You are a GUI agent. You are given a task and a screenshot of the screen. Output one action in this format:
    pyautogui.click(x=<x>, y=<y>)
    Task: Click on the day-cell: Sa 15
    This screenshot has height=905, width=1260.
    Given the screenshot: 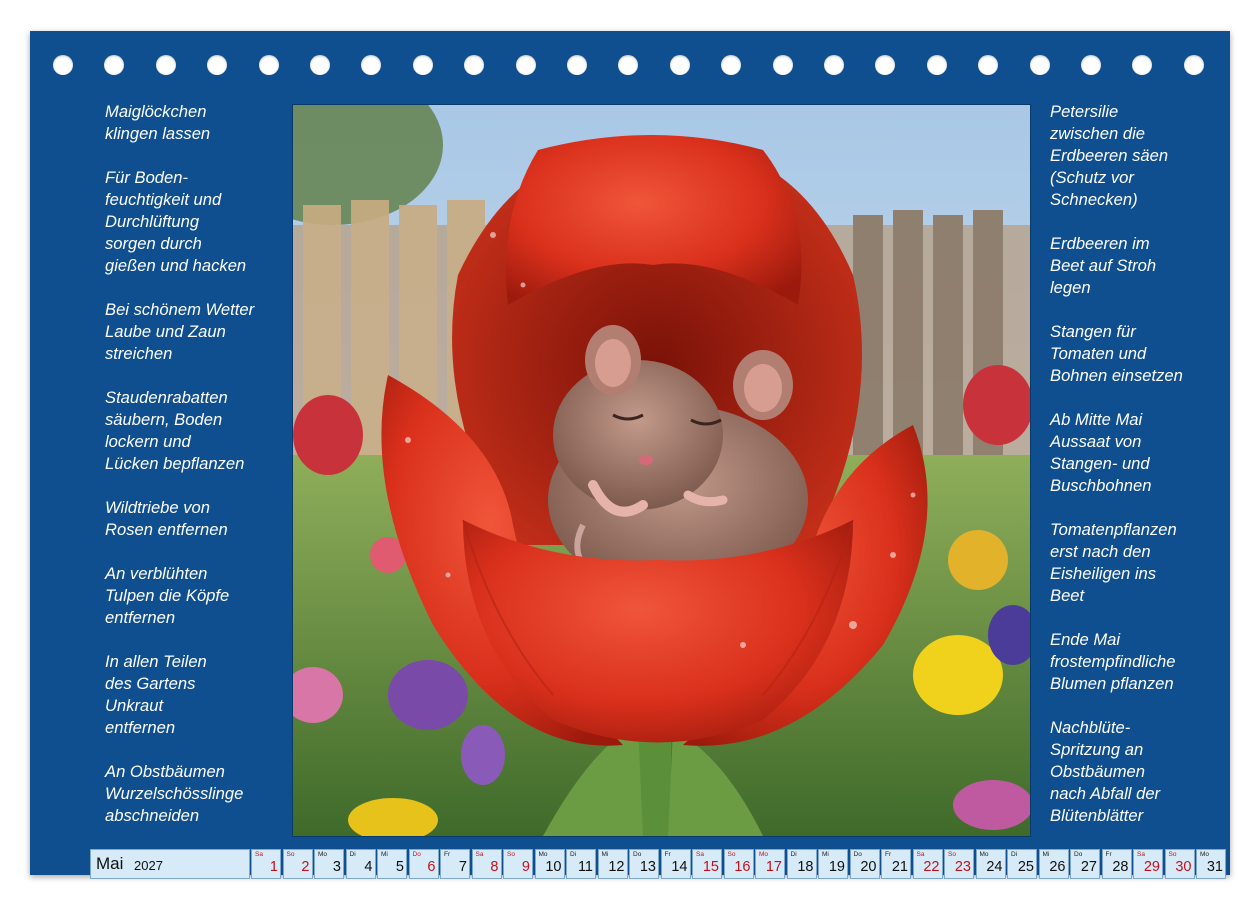 What is the action you would take?
    pyautogui.click(x=707, y=864)
    